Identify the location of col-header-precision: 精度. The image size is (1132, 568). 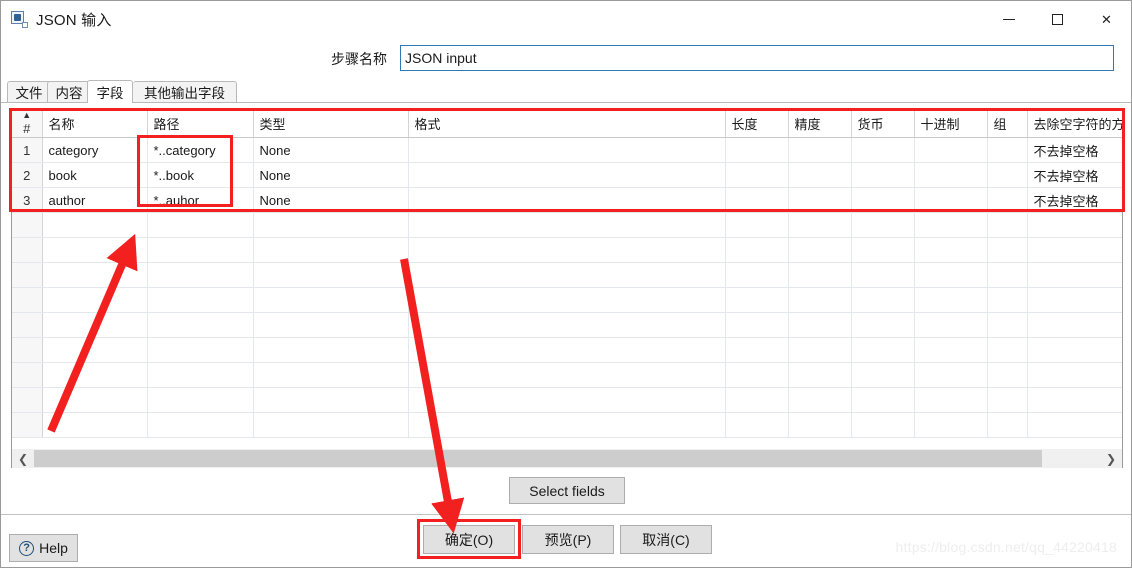
(820, 124).